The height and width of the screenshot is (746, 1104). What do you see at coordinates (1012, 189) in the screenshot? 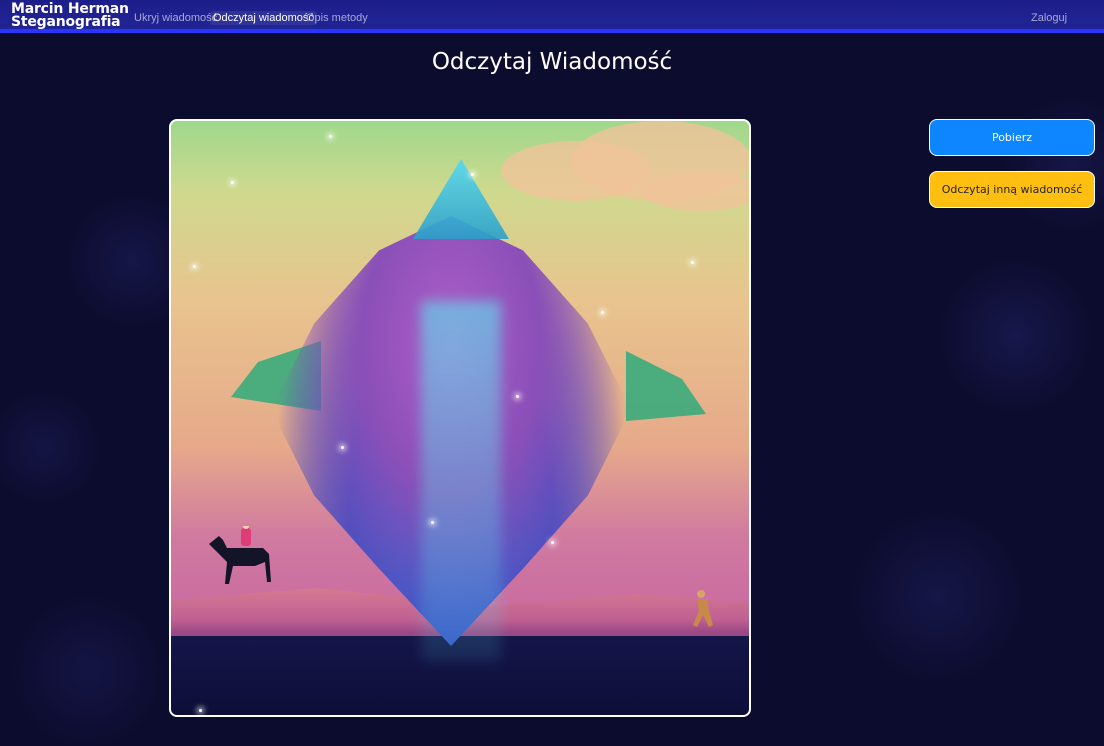
I see `read-another-message-button: Odczytaj inną wiadomość` at bounding box center [1012, 189].